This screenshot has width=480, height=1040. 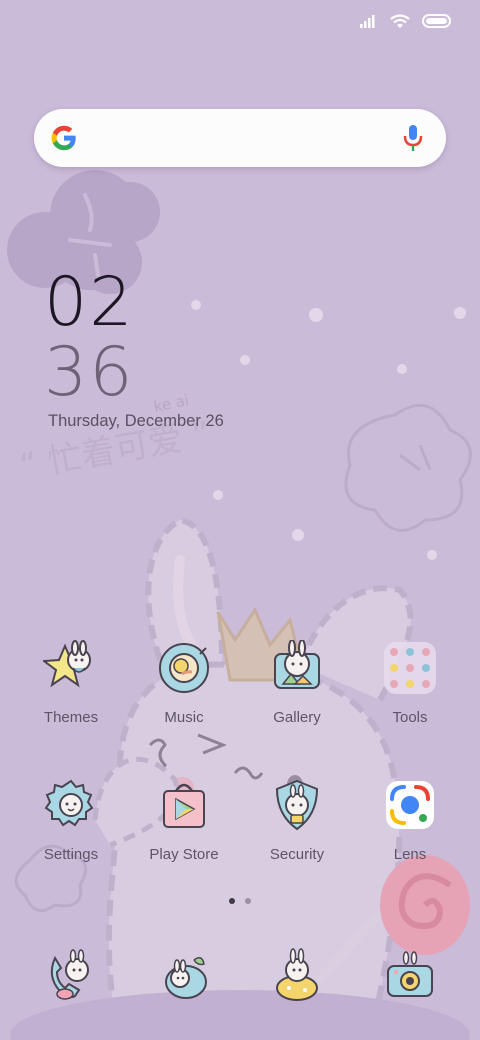 What do you see at coordinates (184, 668) in the screenshot?
I see `music-icon` at bounding box center [184, 668].